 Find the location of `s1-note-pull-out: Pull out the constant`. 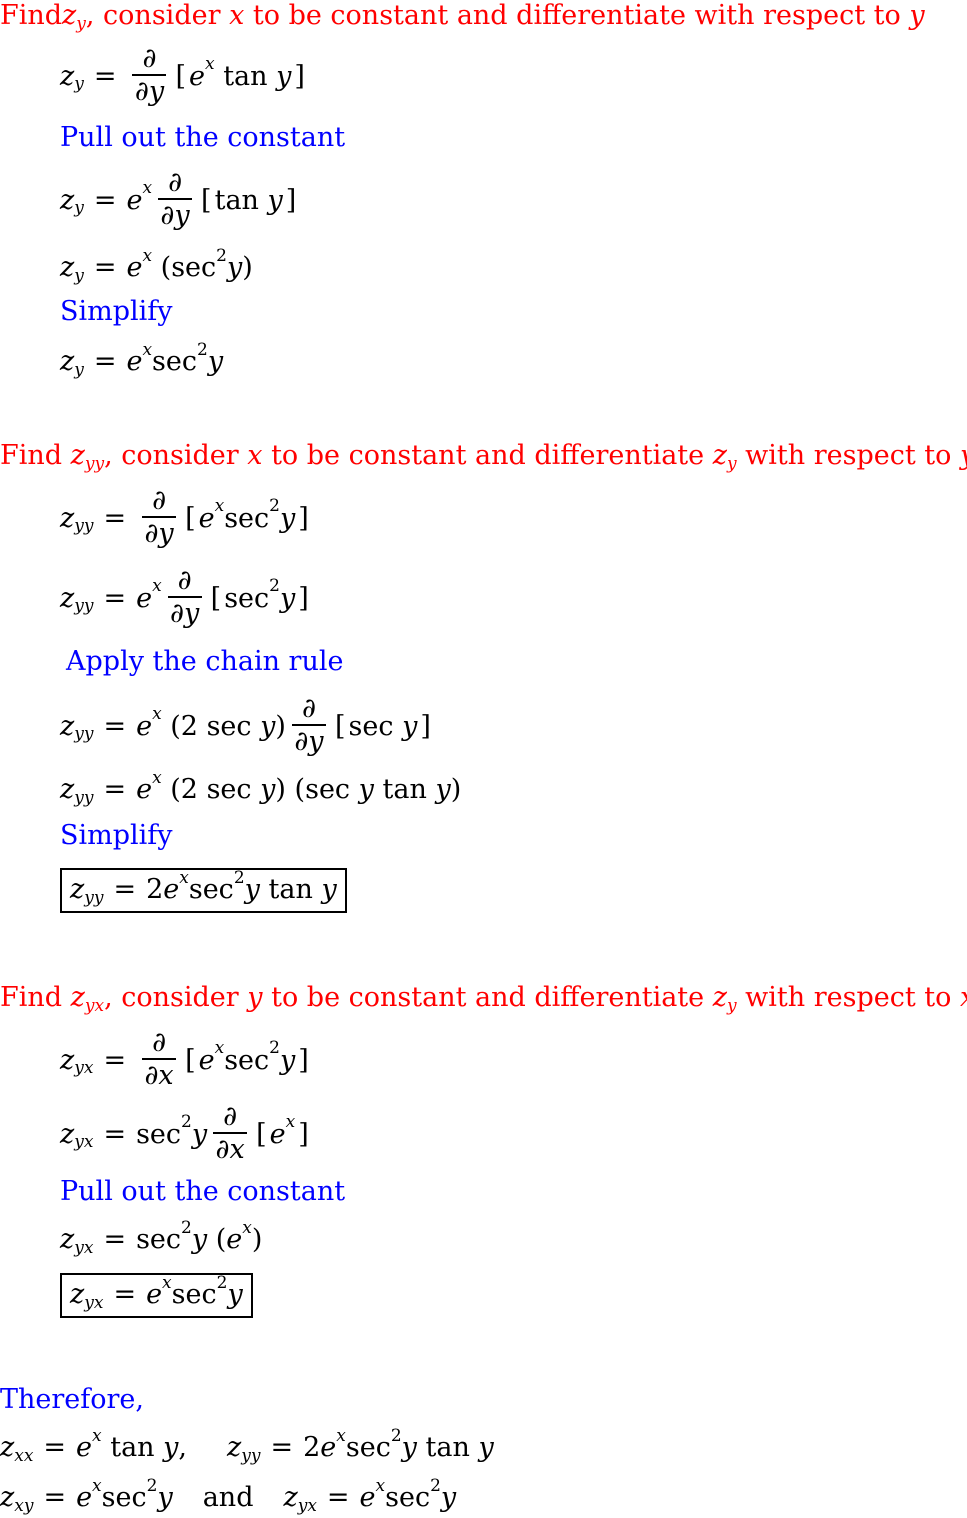

s1-note-pull-out: Pull out the constant is located at coordinates (203, 137).